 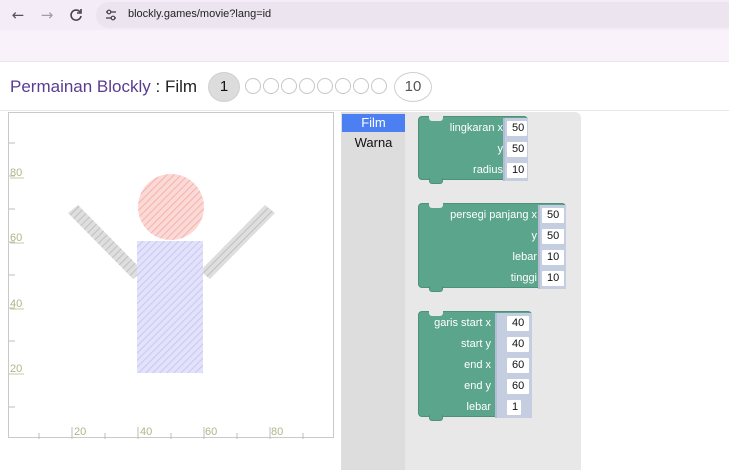 What do you see at coordinates (146, 432) in the screenshot?
I see `x-tick-label: 40` at bounding box center [146, 432].